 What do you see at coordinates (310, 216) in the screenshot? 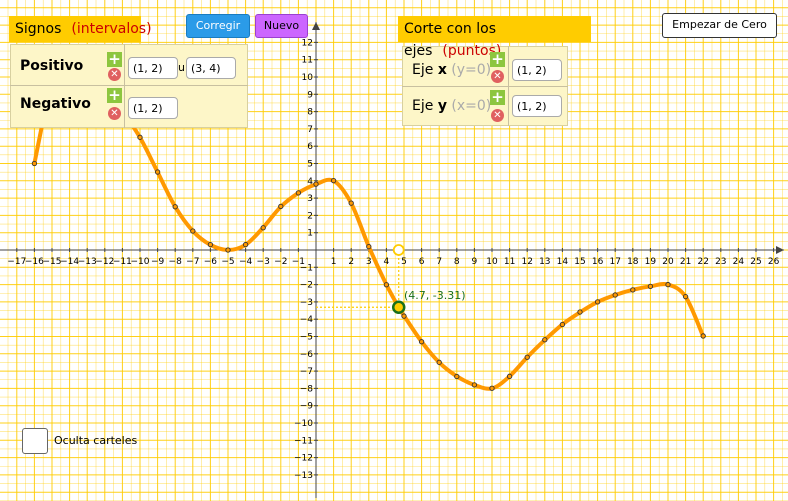
I see `y-tick-label: 2` at bounding box center [310, 216].